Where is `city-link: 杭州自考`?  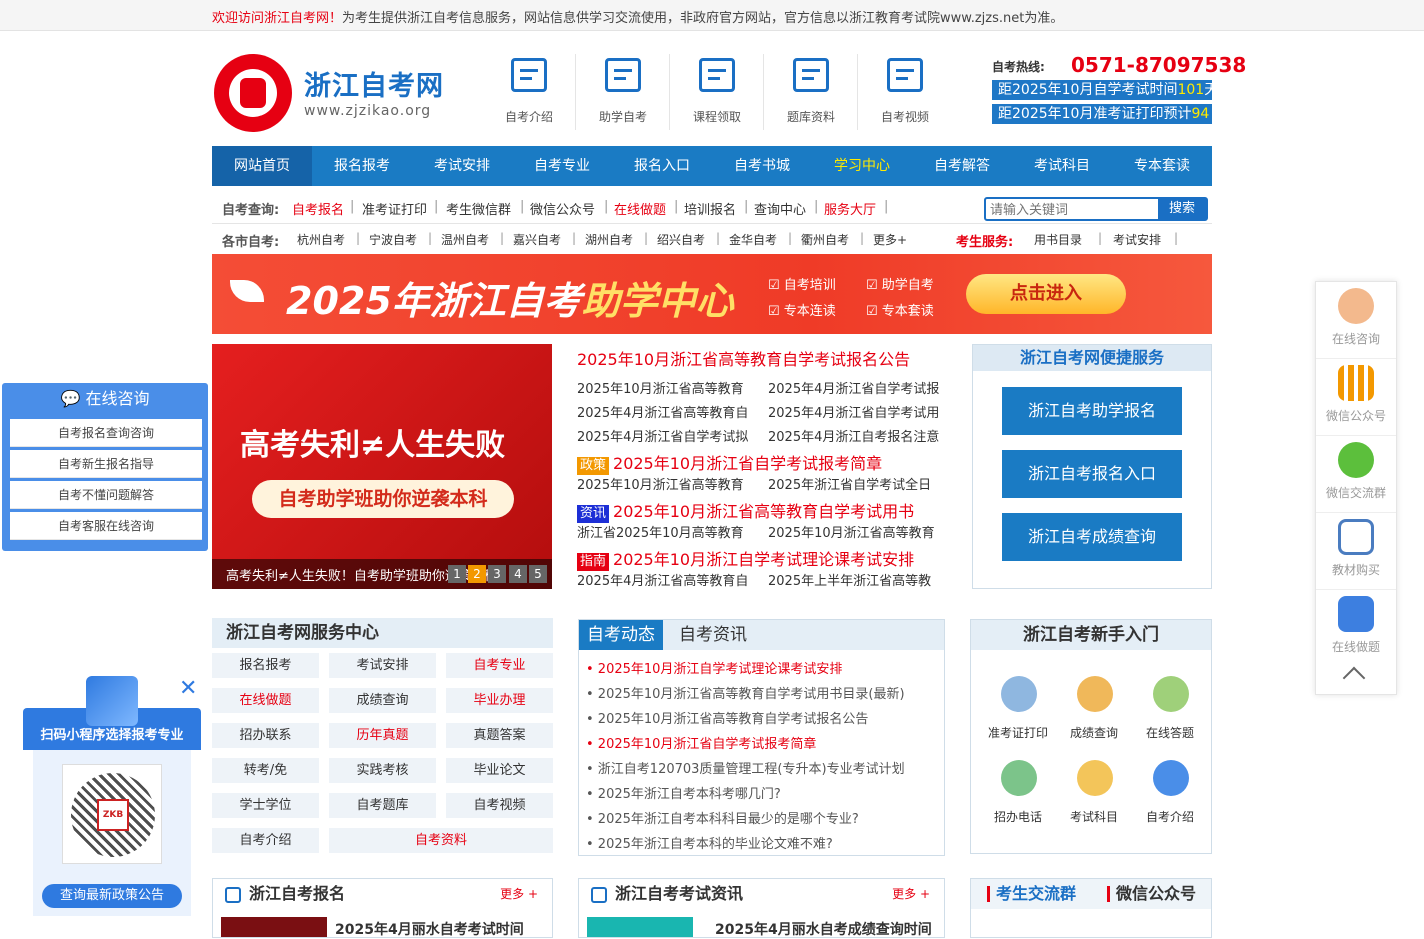
city-link: 杭州自考 is located at coordinates (321, 239).